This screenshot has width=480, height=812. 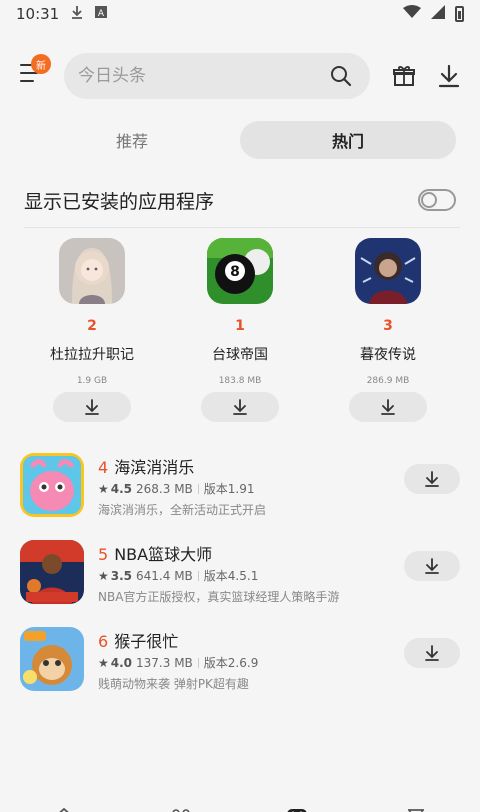 I want to click on app-notification-icon: A, so click(x=101, y=14).